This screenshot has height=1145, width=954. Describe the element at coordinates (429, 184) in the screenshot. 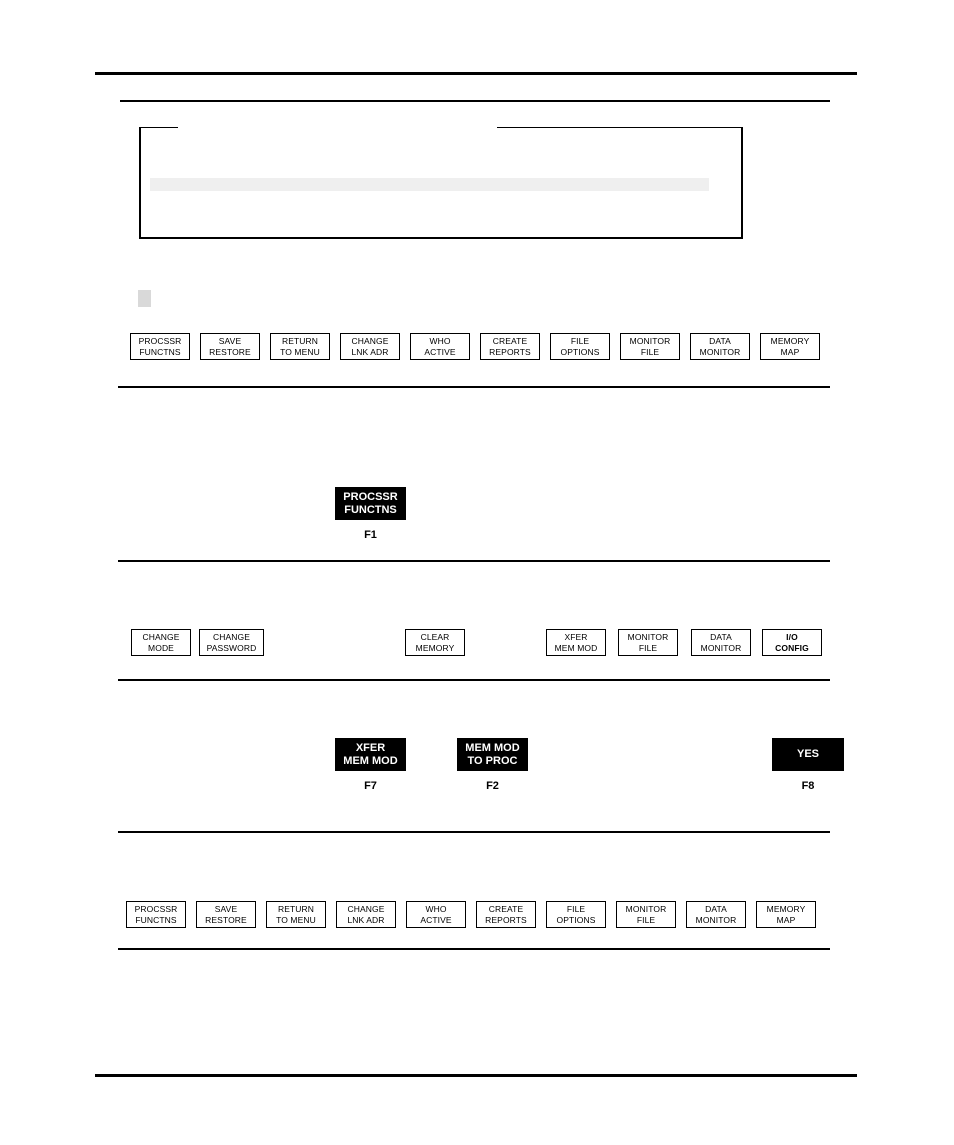

I see `frame-highlight-bar` at that location.